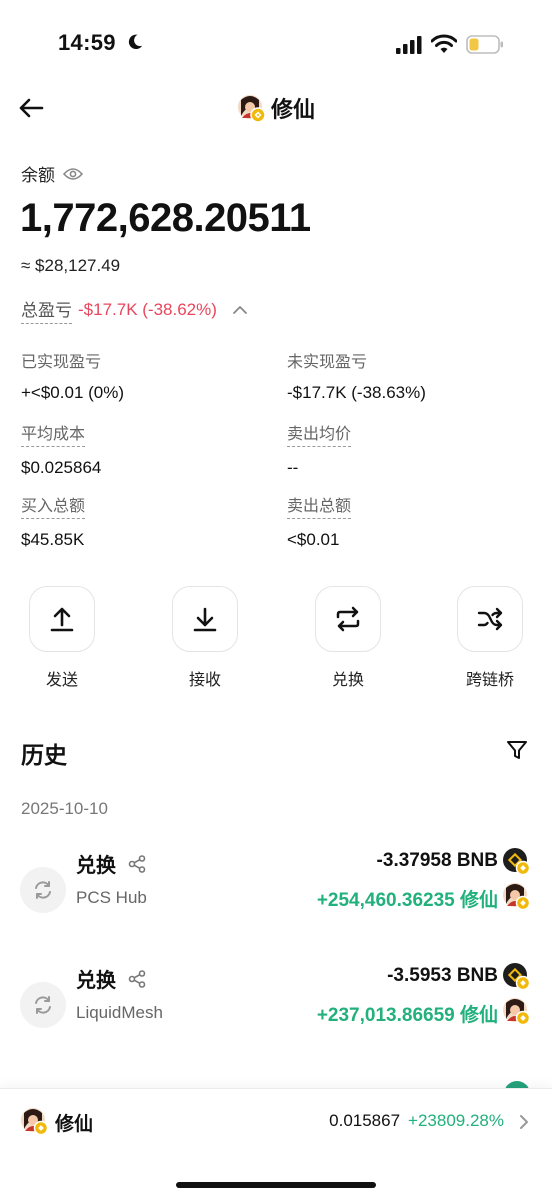 The width and height of the screenshot is (552, 1200). I want to click on swap-arrows-icon, so click(348, 619).